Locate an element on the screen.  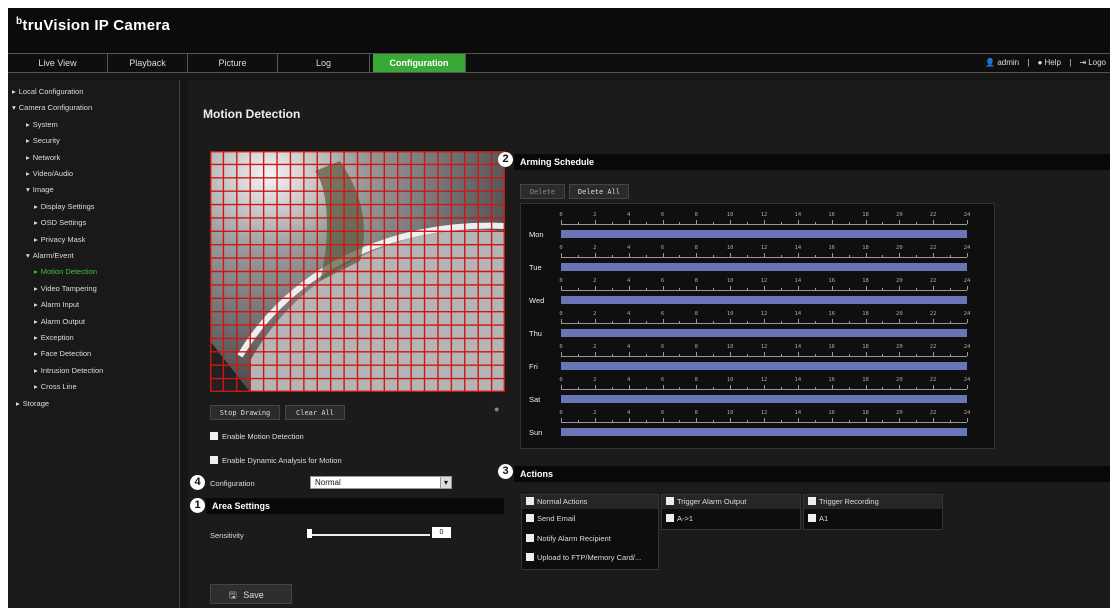
delete-button: Delete is located at coordinates (542, 191).